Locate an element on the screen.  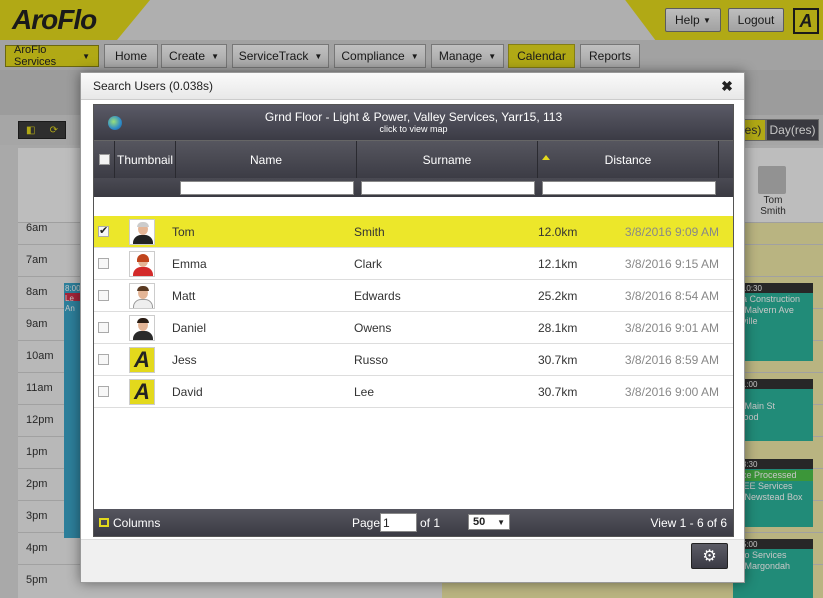
cell-surname: Owens is located at coordinates (373, 328).